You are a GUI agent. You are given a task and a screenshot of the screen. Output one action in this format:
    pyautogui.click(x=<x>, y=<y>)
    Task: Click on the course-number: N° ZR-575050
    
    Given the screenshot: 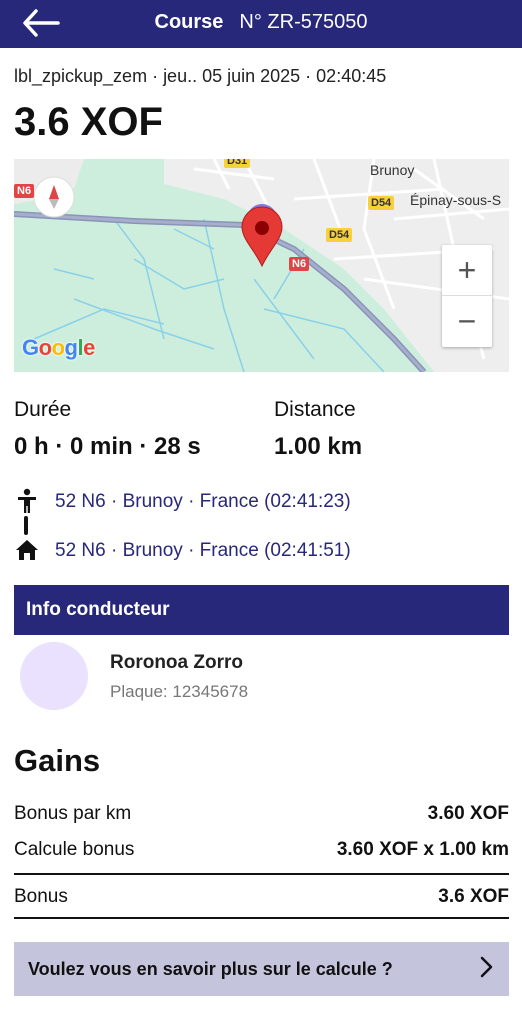 What is the action you would take?
    pyautogui.click(x=303, y=22)
    